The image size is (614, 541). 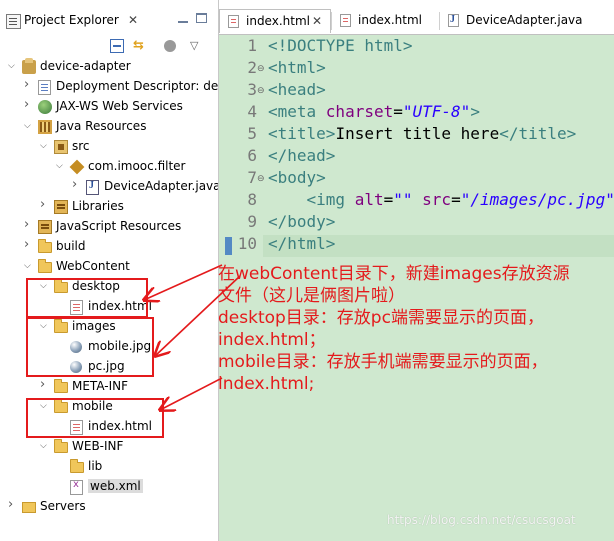 I want to click on tree-item: ⌵ device-adapter, so click(x=109, y=67).